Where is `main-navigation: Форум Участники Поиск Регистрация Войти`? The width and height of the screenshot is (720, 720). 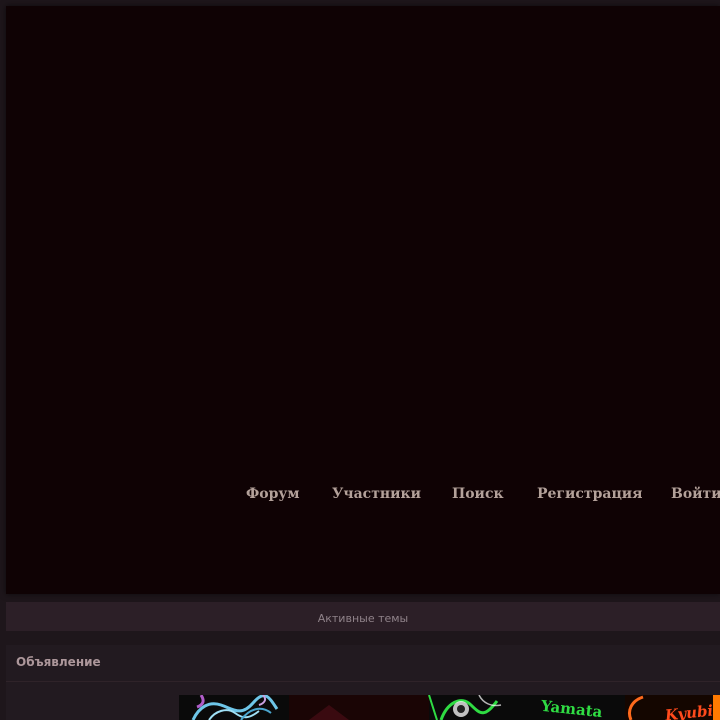
main-navigation: Форум Участники Поиск Регистрация Войти is located at coordinates (363, 494).